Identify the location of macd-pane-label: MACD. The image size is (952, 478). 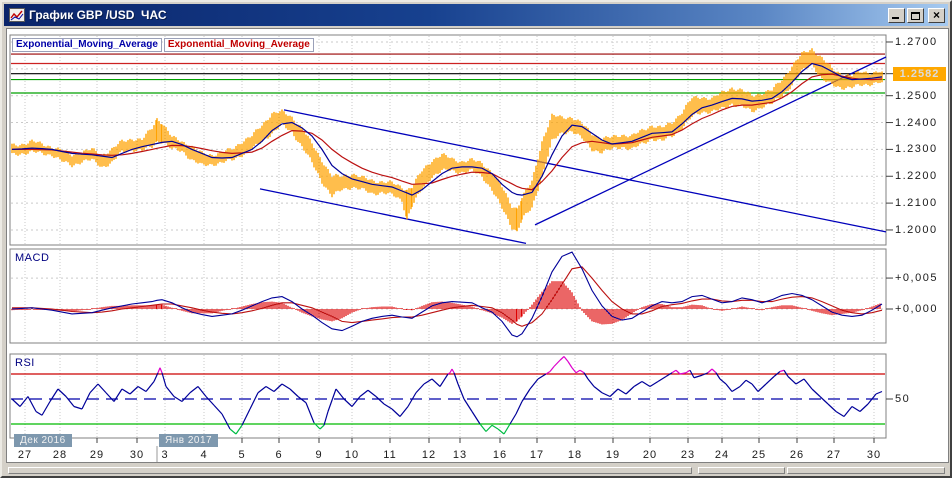
(32, 258).